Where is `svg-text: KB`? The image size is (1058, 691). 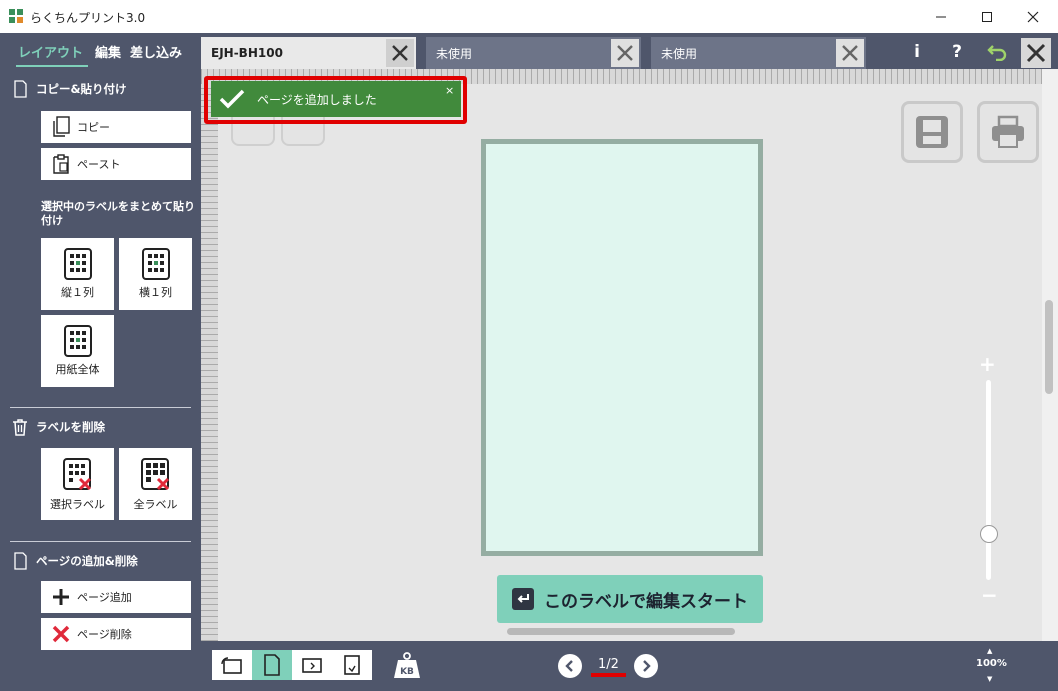 svg-text: KB is located at coordinates (407, 672).